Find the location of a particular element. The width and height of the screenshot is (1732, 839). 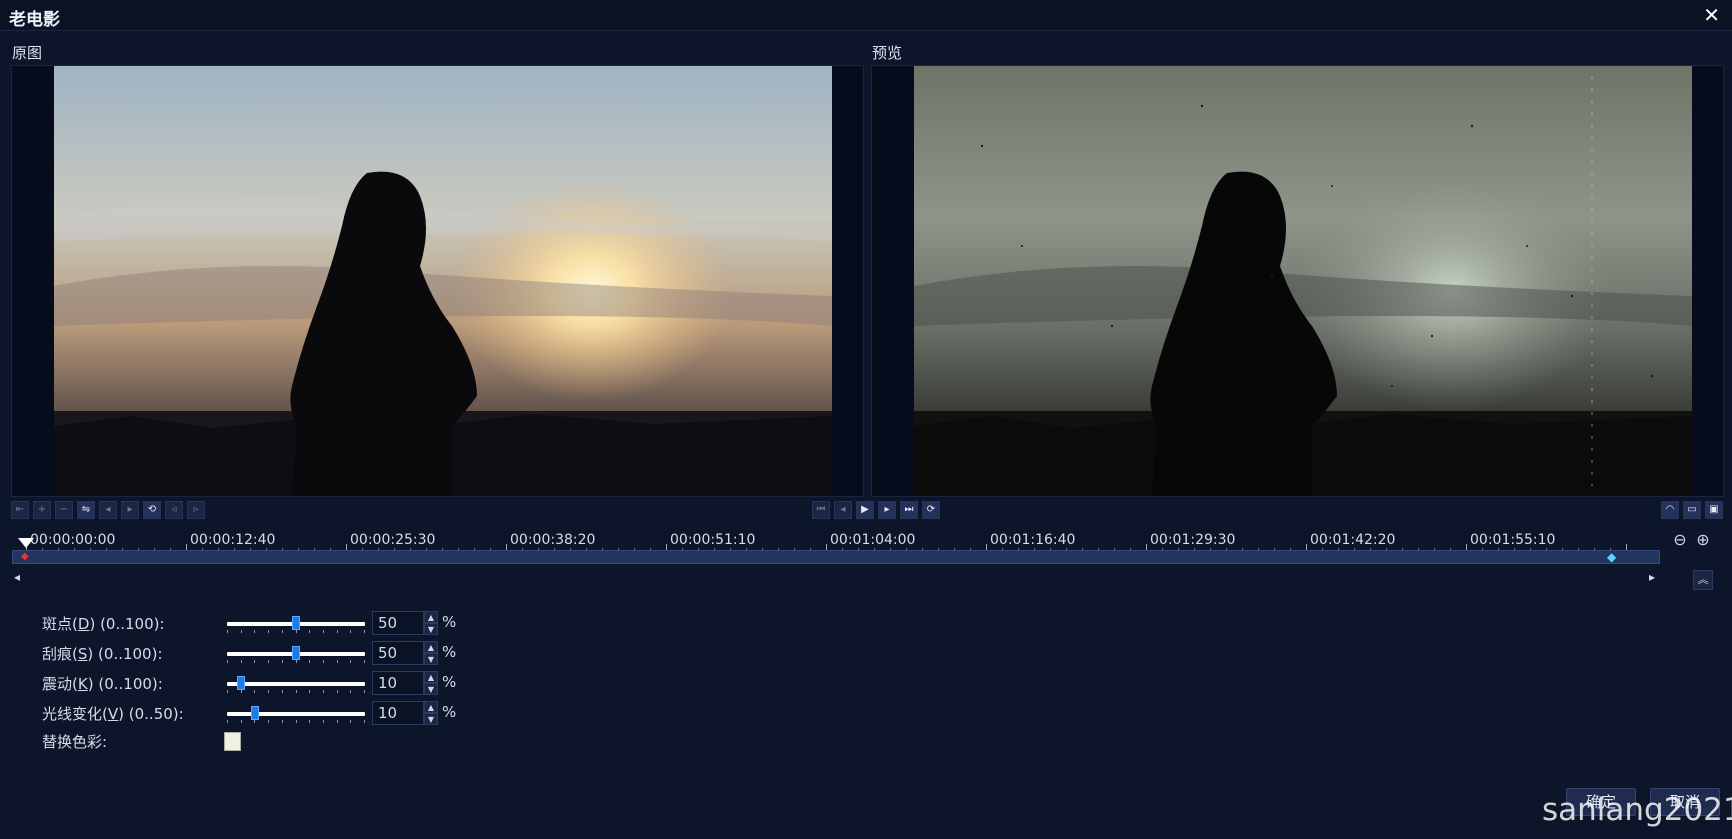

param-label: 震动(K) (0..100): is located at coordinates (102, 684).